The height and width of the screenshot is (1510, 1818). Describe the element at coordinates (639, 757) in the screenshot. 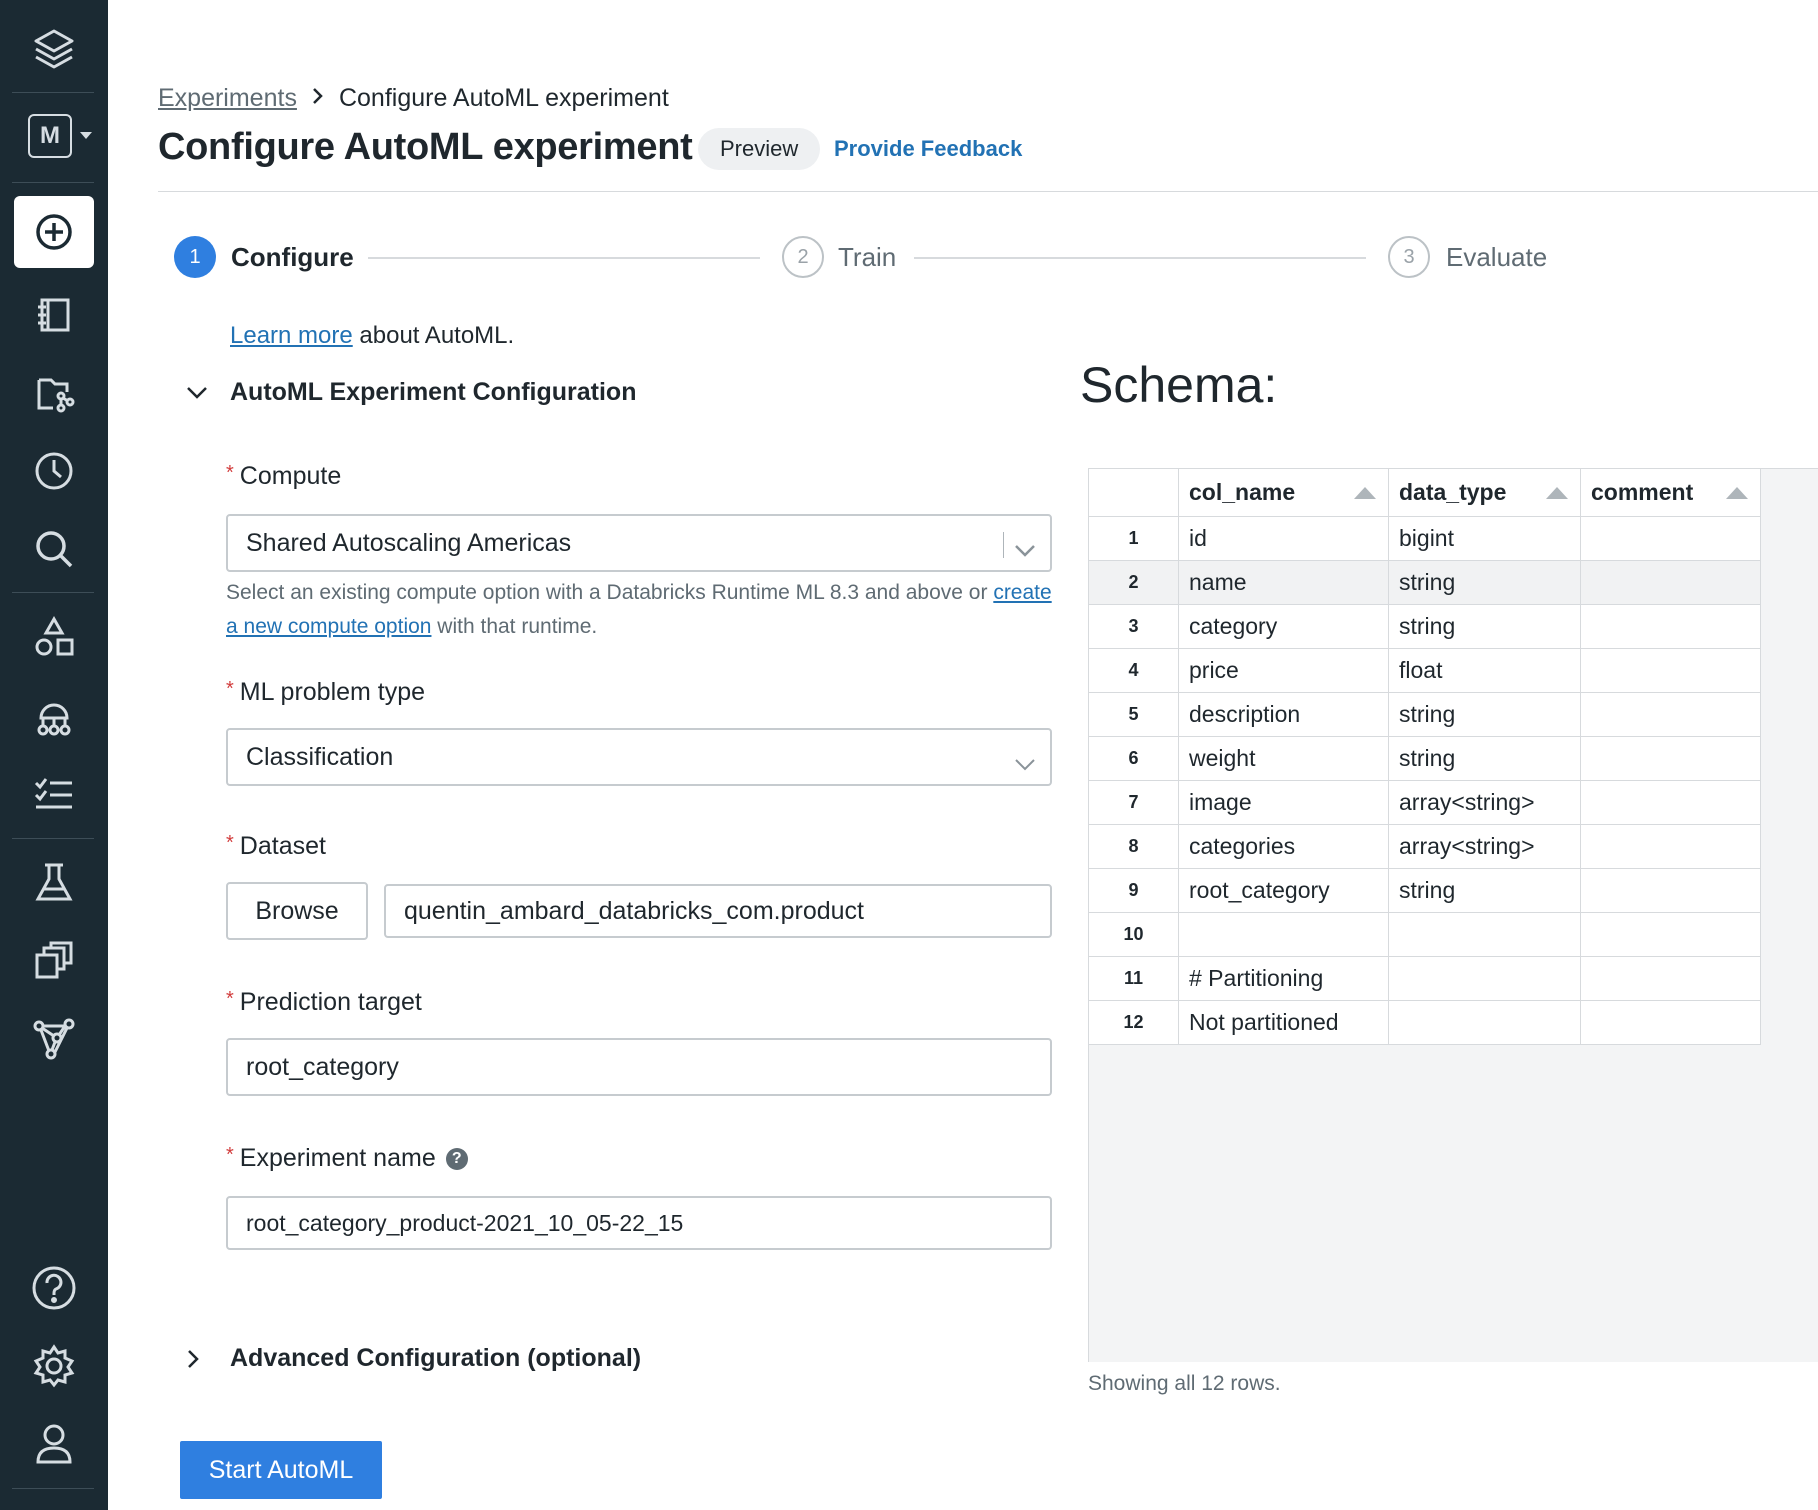

I see `problem-type-select: Classification` at that location.